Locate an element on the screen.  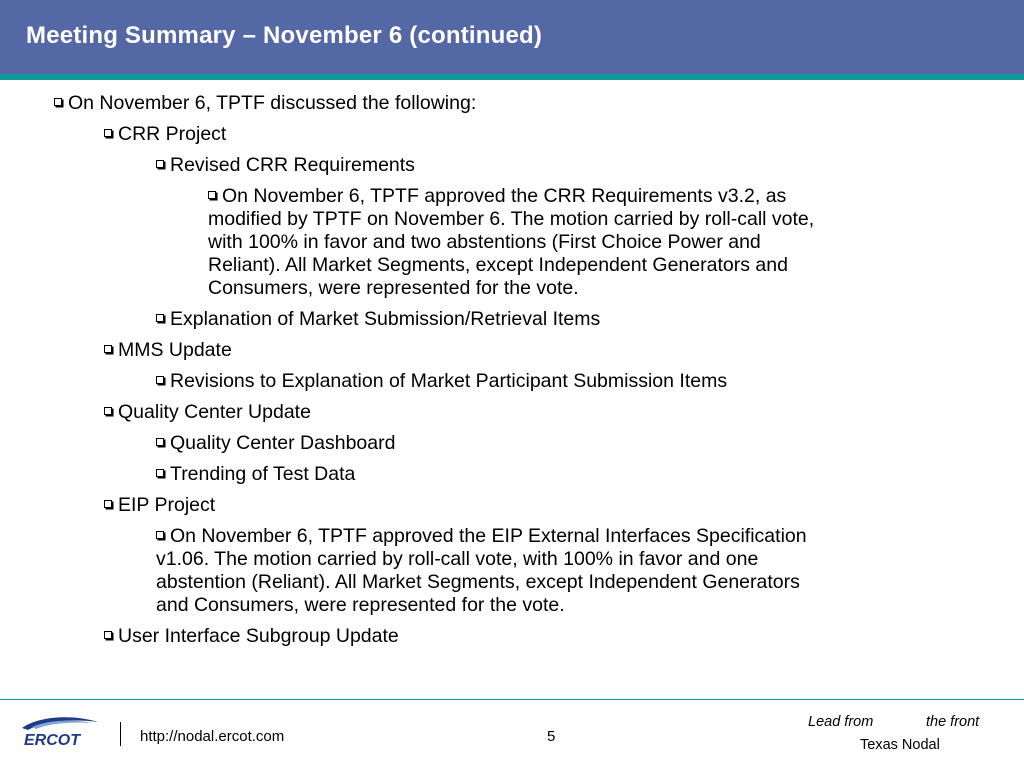
page-number: 5 is located at coordinates (551, 736).